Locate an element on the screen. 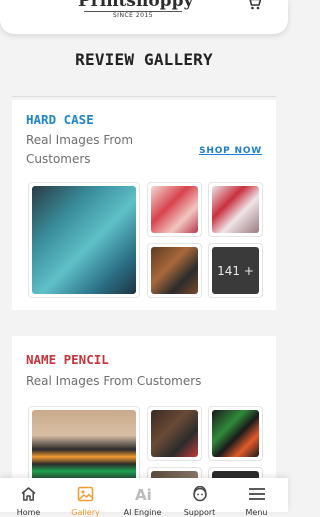 The image size is (320, 517). menu-icon is located at coordinates (257, 494).